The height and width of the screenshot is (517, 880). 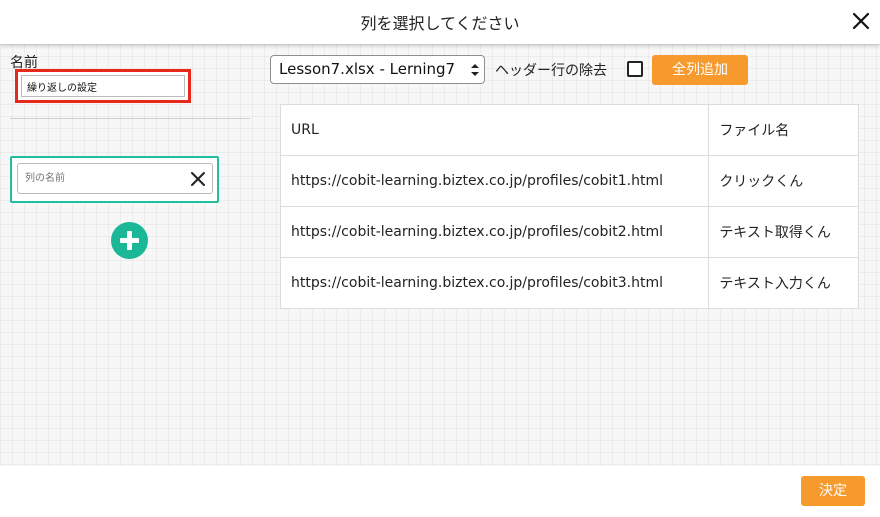 I want to click on column-entry, so click(x=114, y=179).